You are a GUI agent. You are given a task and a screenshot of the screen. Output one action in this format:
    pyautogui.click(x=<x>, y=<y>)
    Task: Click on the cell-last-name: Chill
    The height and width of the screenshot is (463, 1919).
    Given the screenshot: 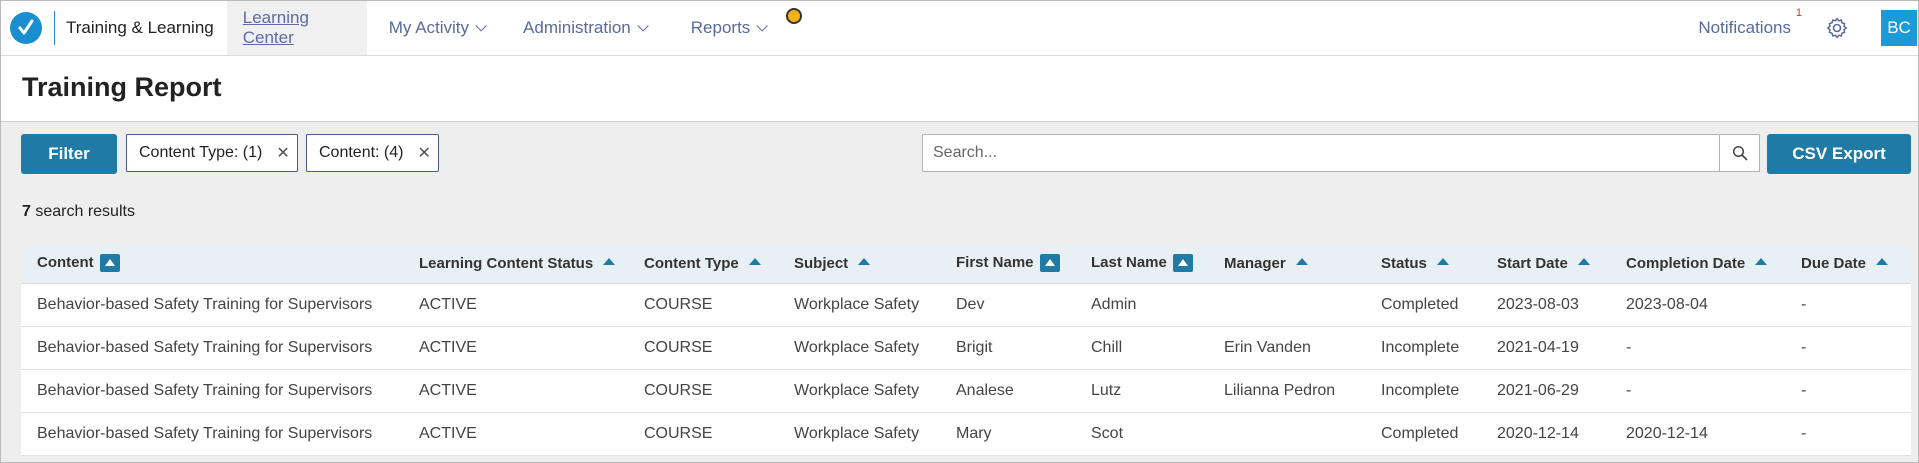 What is the action you would take?
    pyautogui.click(x=1141, y=348)
    